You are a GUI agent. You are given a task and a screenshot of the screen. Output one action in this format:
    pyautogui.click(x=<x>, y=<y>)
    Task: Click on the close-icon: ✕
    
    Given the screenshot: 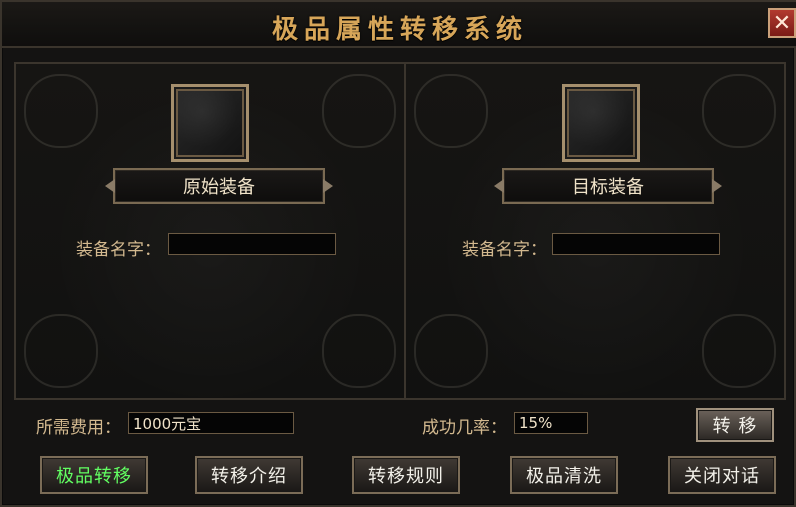 What is the action you would take?
    pyautogui.click(x=782, y=23)
    